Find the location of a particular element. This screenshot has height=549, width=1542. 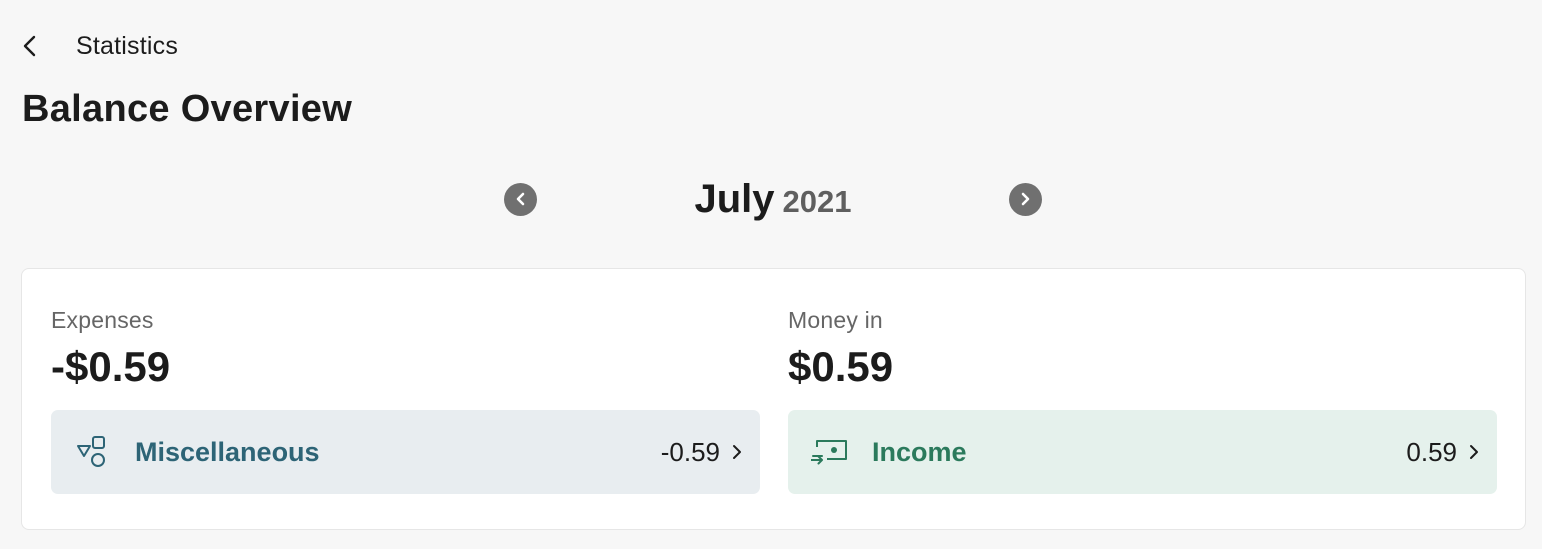

page-title: Balance Overview is located at coordinates (187, 109).